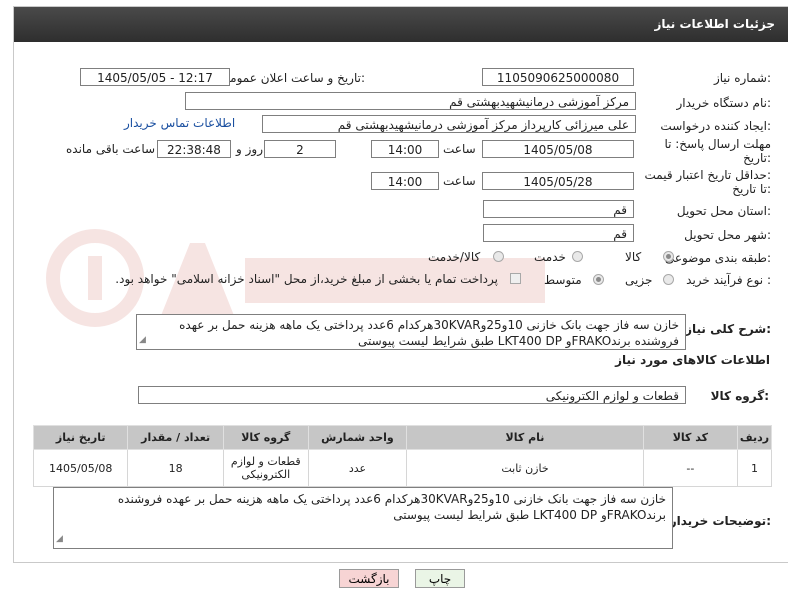  Describe the element at coordinates (175, 437) in the screenshot. I see `col-qty: تعداد / مقدار` at that location.